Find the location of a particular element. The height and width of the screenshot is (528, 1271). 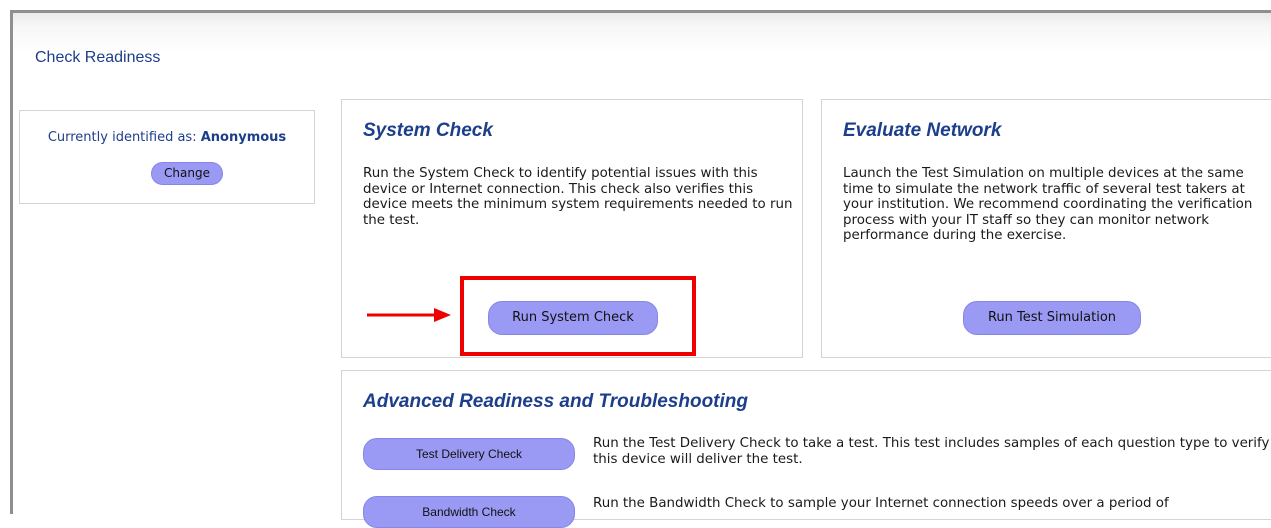

change-button: Change is located at coordinates (187, 173).